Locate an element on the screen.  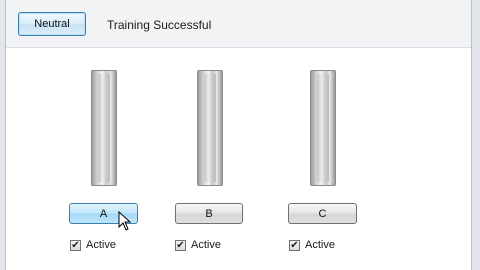
window-left-border is located at coordinates (3, 135).